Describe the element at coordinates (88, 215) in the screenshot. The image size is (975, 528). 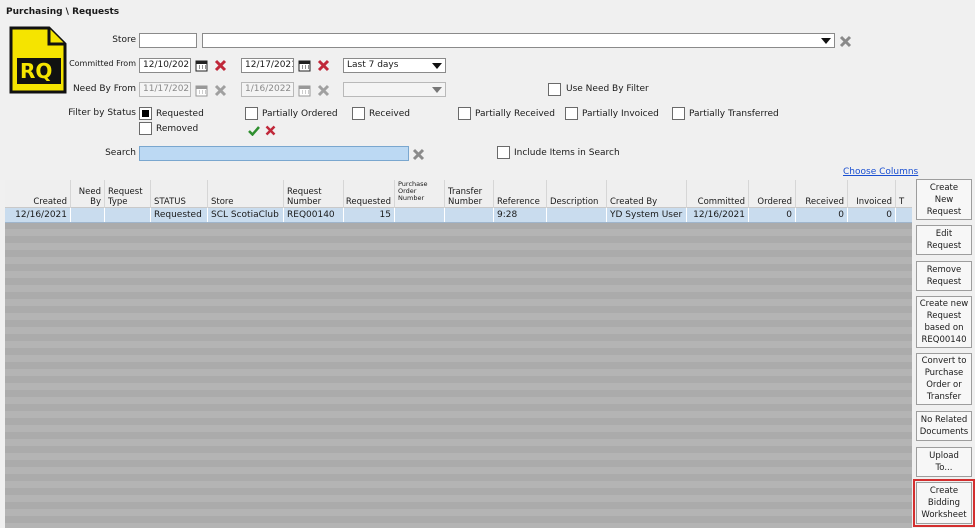
I see `cell-need-by` at that location.